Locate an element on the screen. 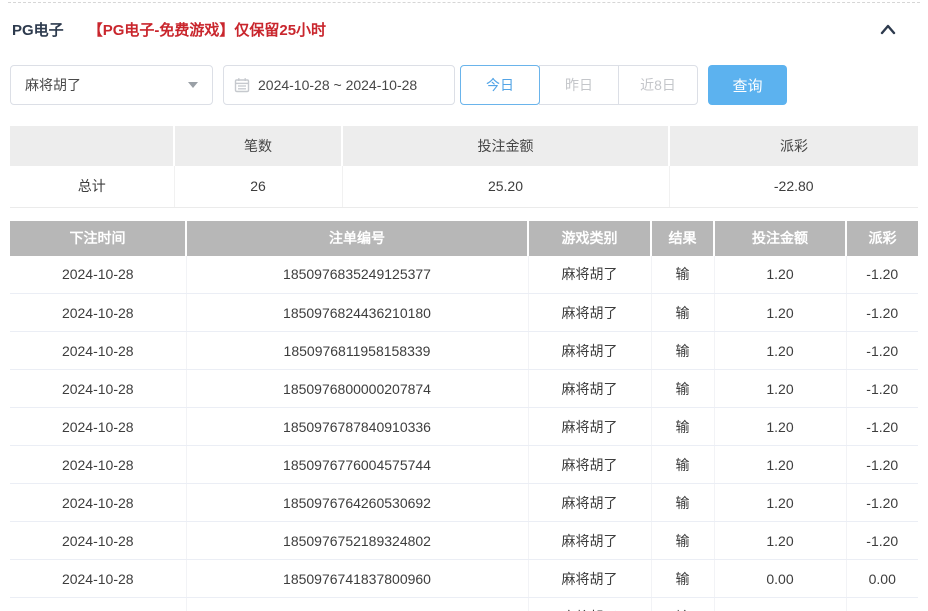 Image resolution: width=928 pixels, height=611 pixels. summary-col-count: 笔数 is located at coordinates (258, 146).